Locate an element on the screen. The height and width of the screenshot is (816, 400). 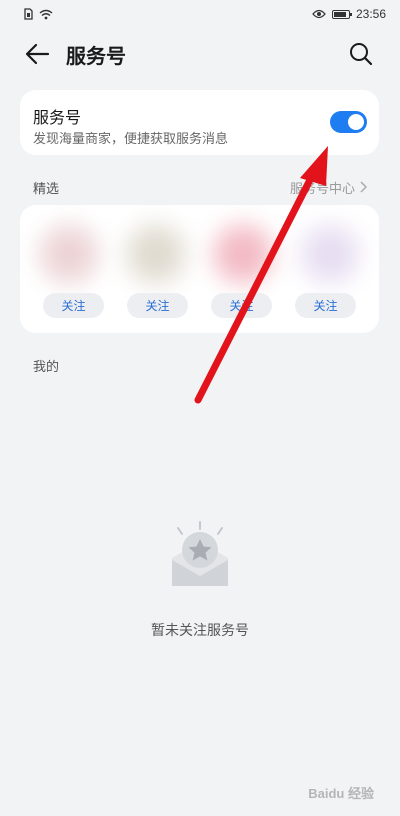
avatar-row is located at coordinates (199, 254).